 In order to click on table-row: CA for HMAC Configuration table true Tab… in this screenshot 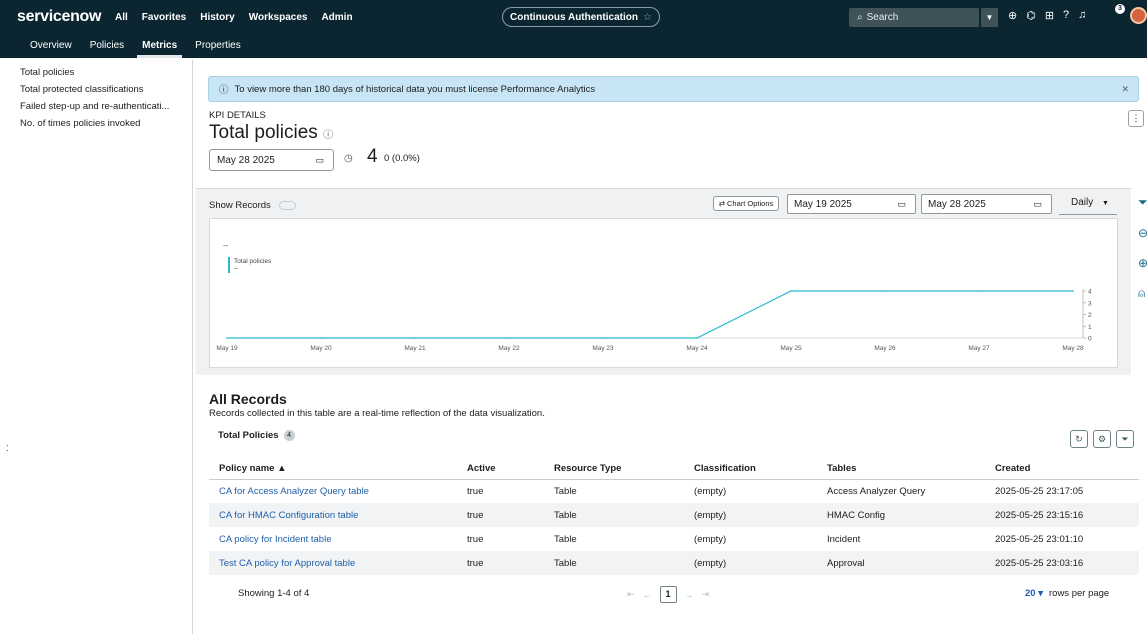, I will do `click(674, 515)`.